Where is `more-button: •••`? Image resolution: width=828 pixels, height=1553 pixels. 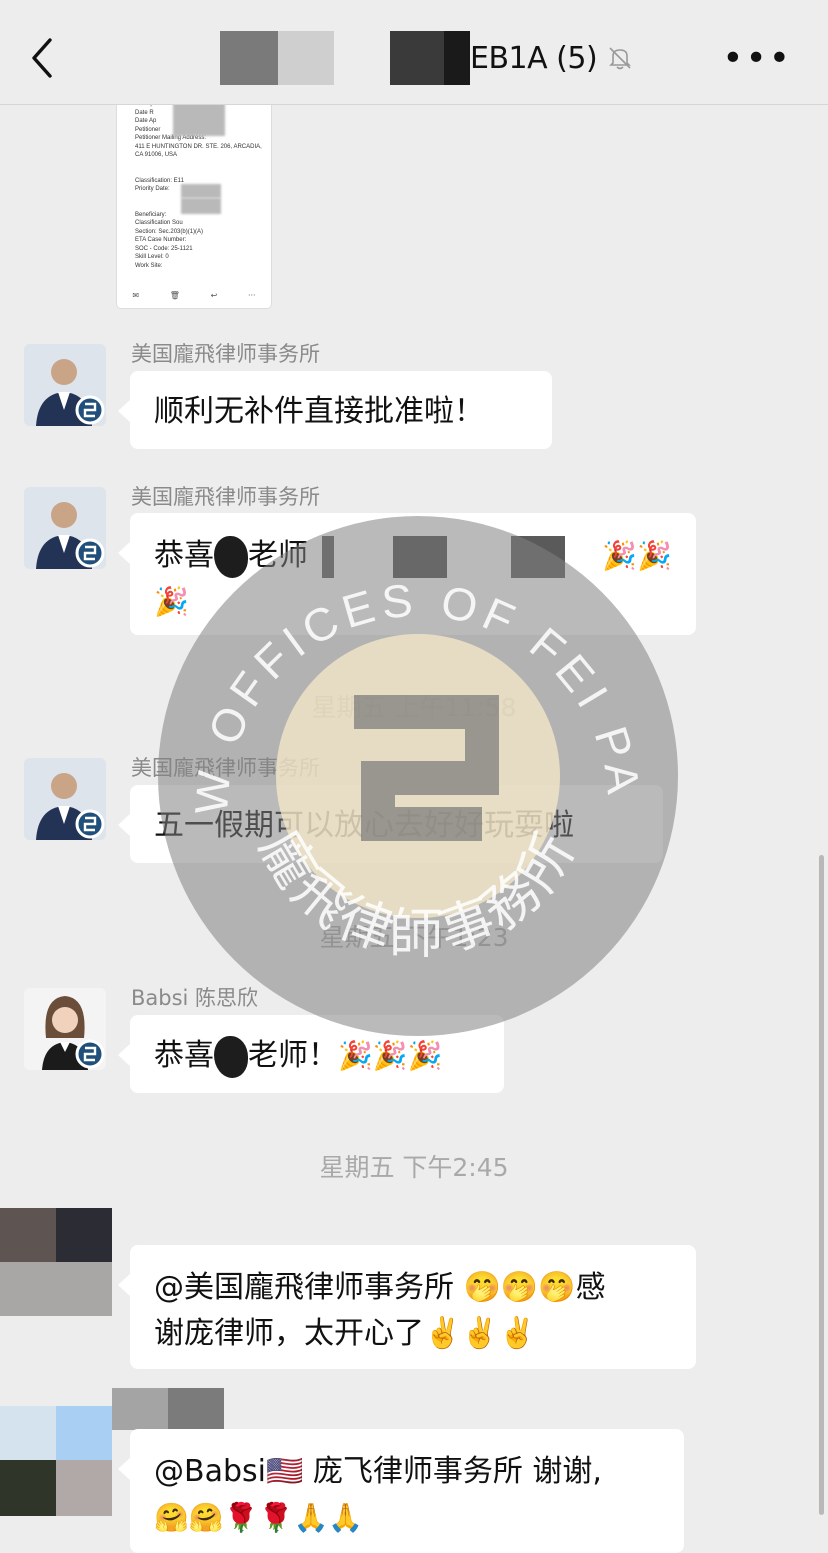 more-button: ••• is located at coordinates (757, 59).